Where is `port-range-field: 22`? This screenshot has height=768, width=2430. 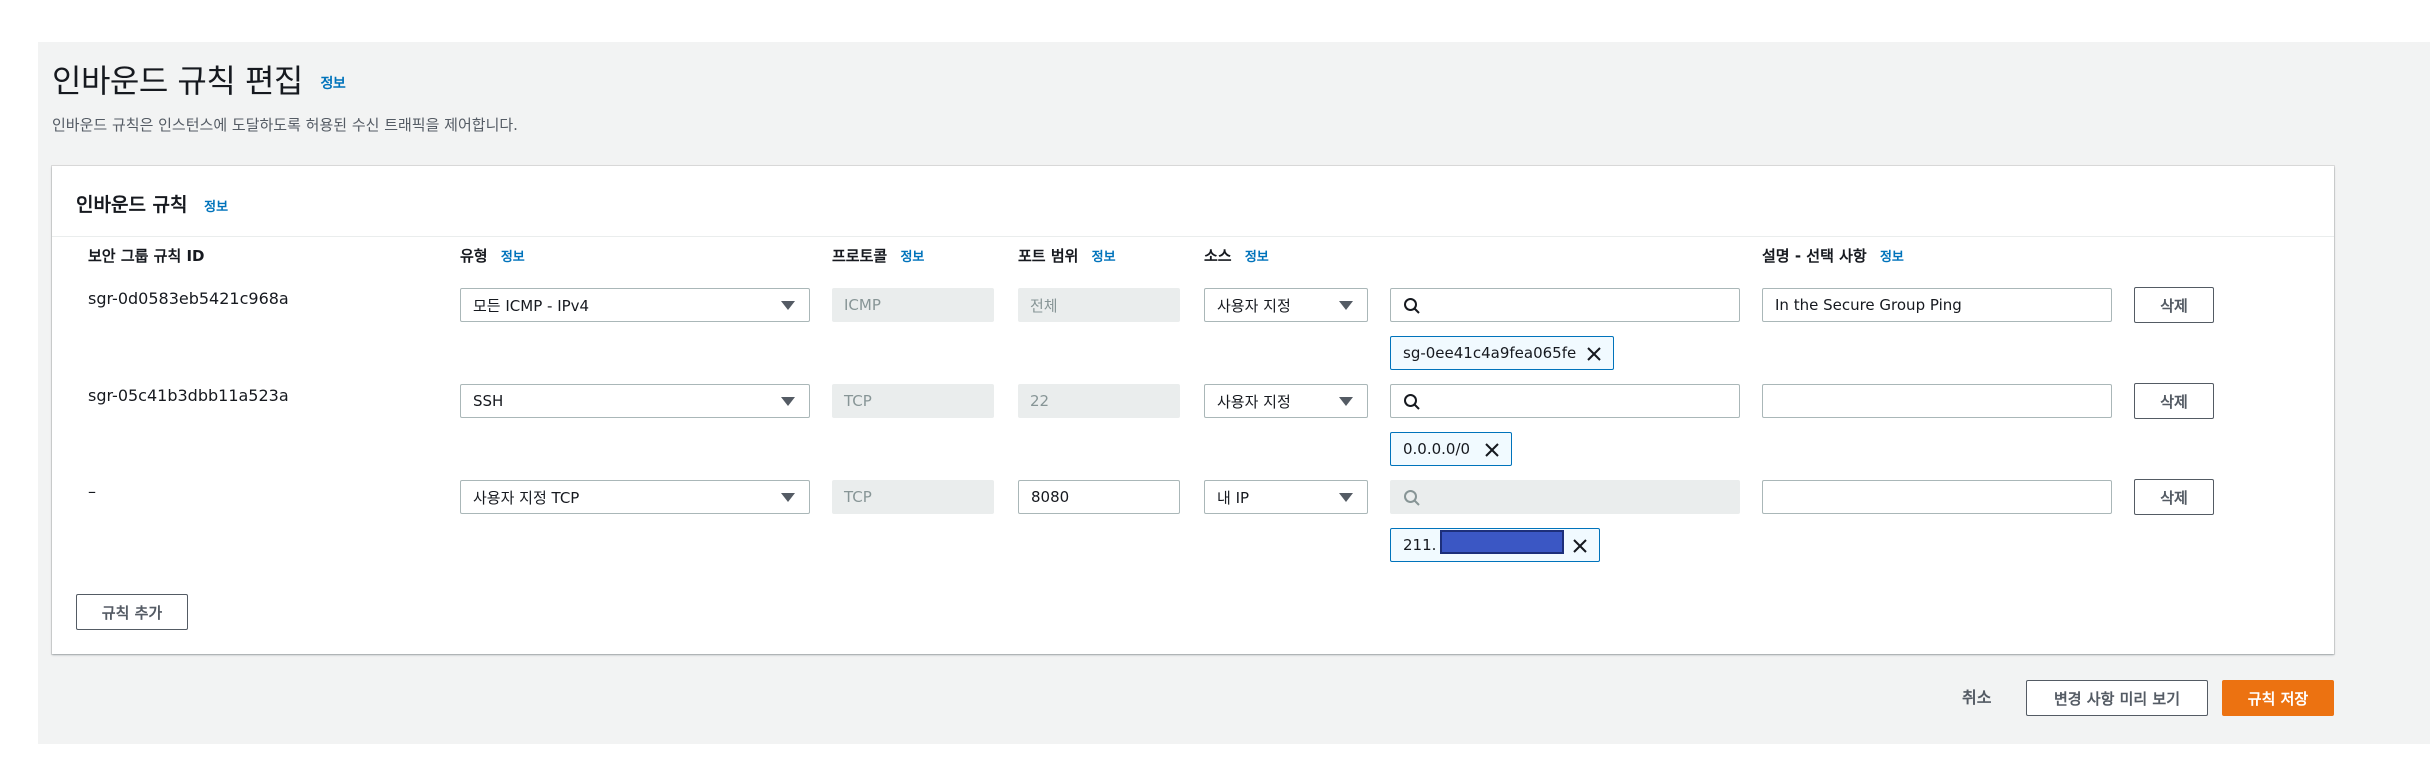
port-range-field: 22 is located at coordinates (1099, 401).